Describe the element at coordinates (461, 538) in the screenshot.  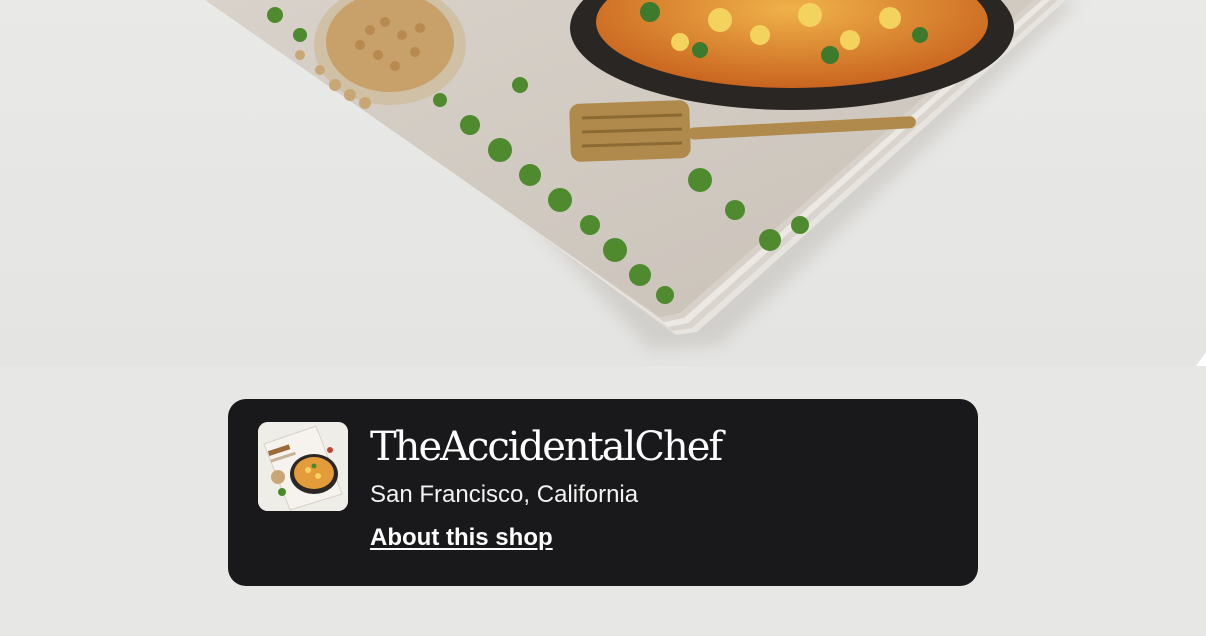
I see `about-shop-link: About this shop` at that location.